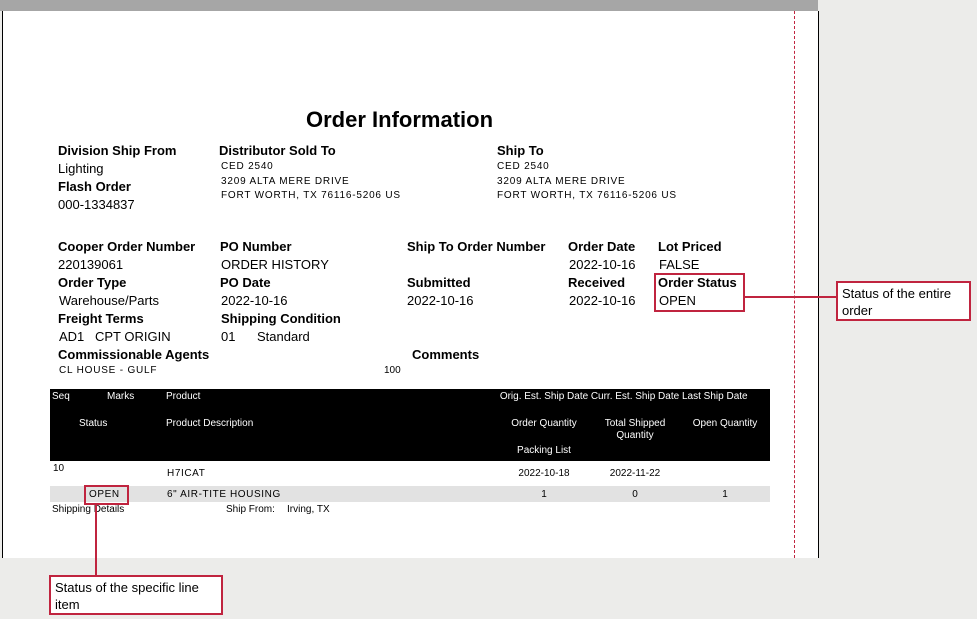 This screenshot has width=977, height=619. Describe the element at coordinates (250, 509) in the screenshot. I see `ship-from-label: Ship From:` at that location.